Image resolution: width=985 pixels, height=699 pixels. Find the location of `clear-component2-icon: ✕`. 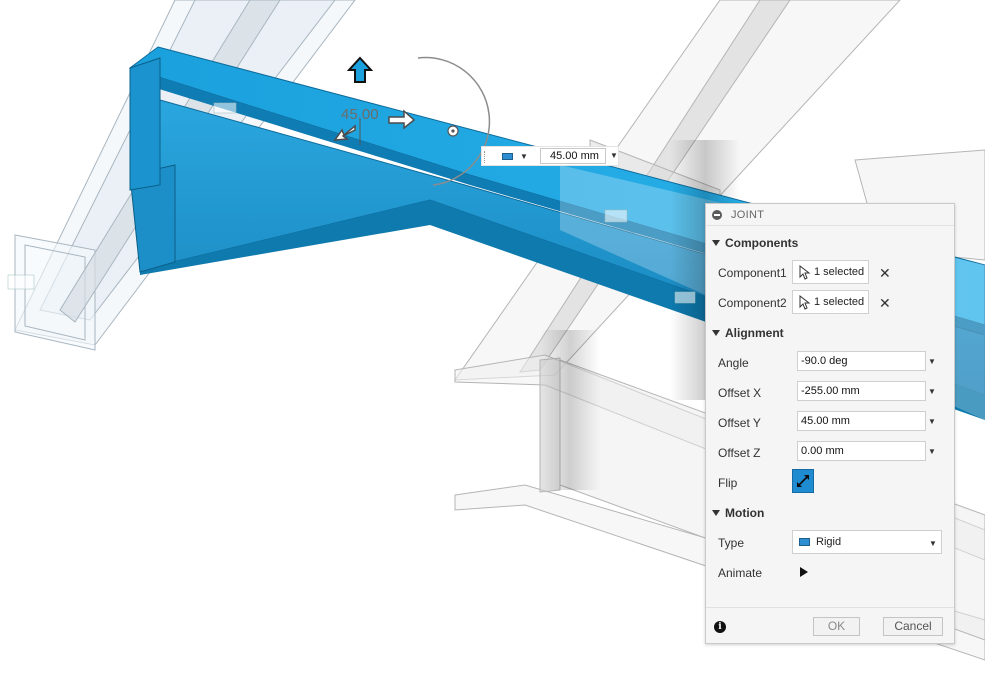

clear-component2-icon: ✕ is located at coordinates (885, 303).